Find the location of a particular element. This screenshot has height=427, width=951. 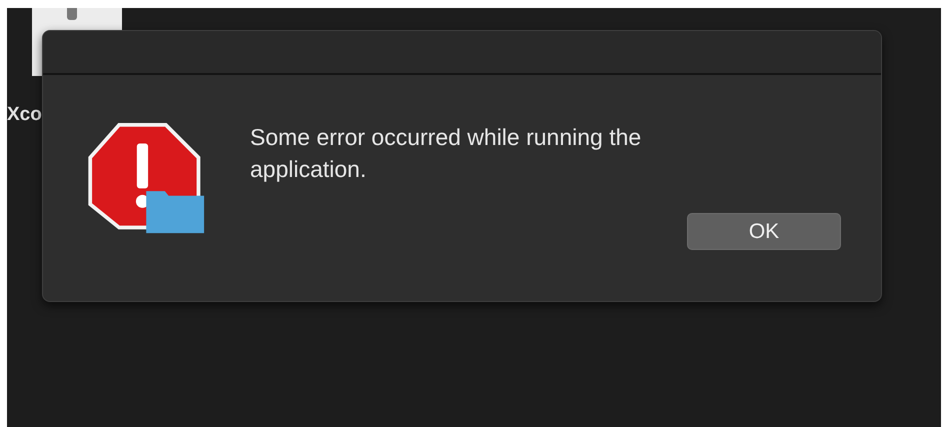

ok-button: OK is located at coordinates (764, 231).